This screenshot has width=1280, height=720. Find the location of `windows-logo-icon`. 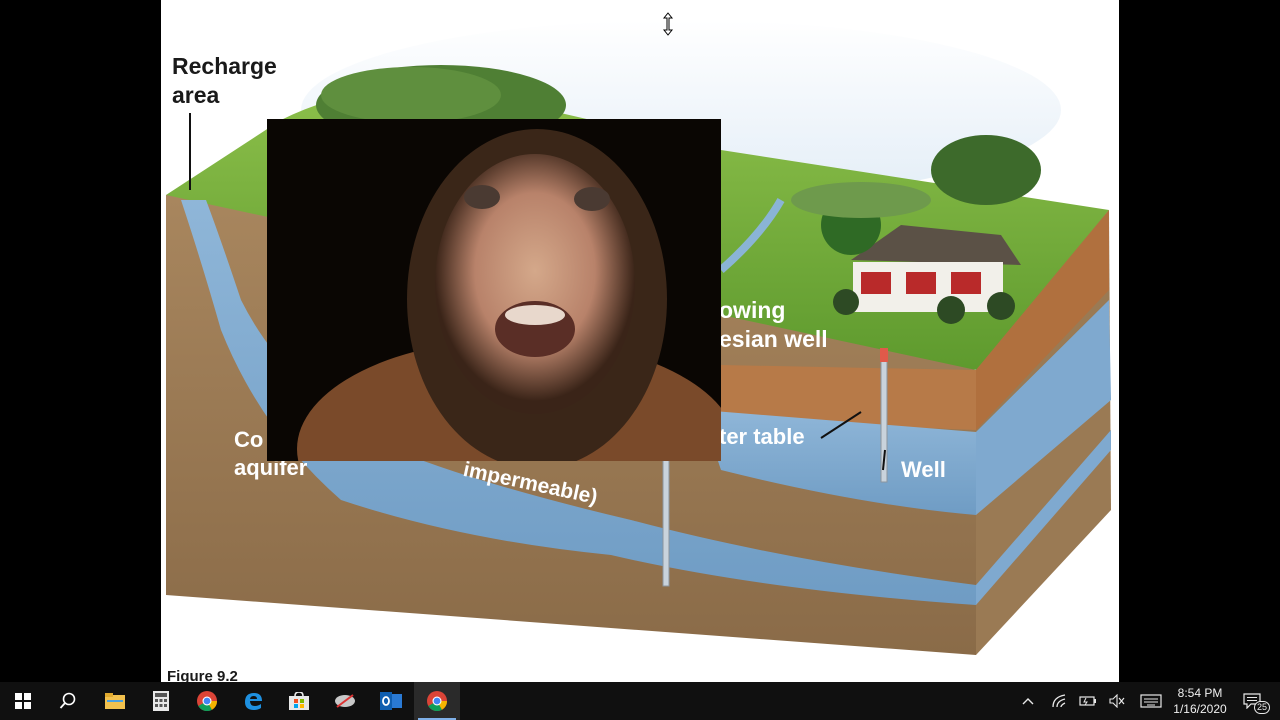

windows-logo-icon is located at coordinates (23, 701).